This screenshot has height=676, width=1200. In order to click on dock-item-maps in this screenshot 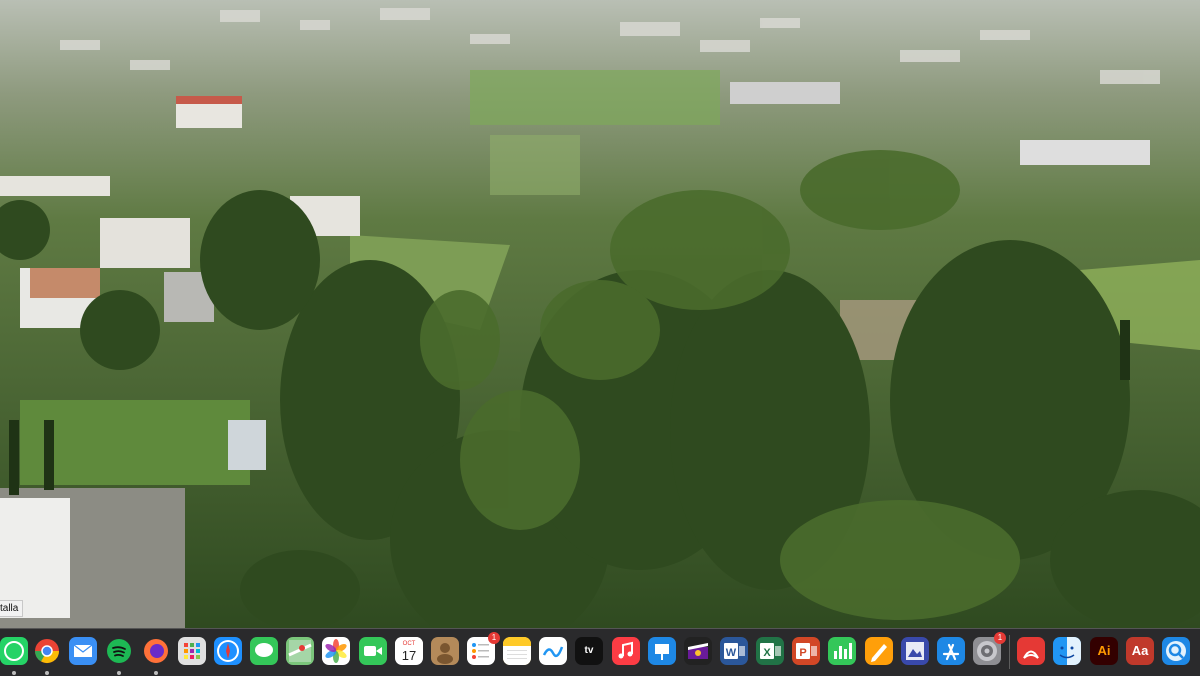, I will do `click(300, 651)`.